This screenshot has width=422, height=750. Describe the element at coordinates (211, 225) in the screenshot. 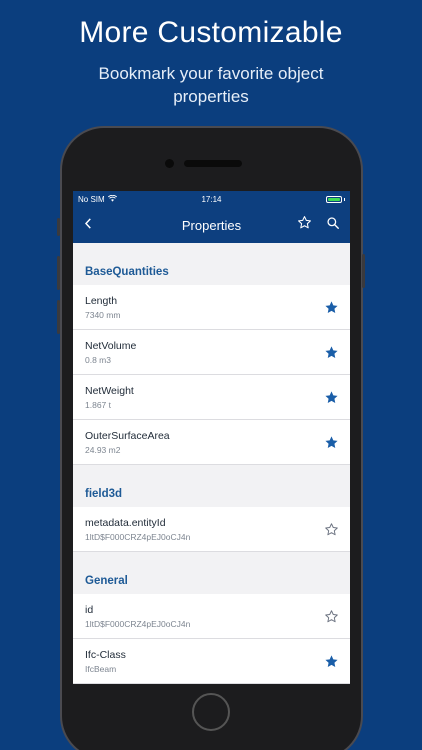

I see `nav-bar: Properties` at that location.